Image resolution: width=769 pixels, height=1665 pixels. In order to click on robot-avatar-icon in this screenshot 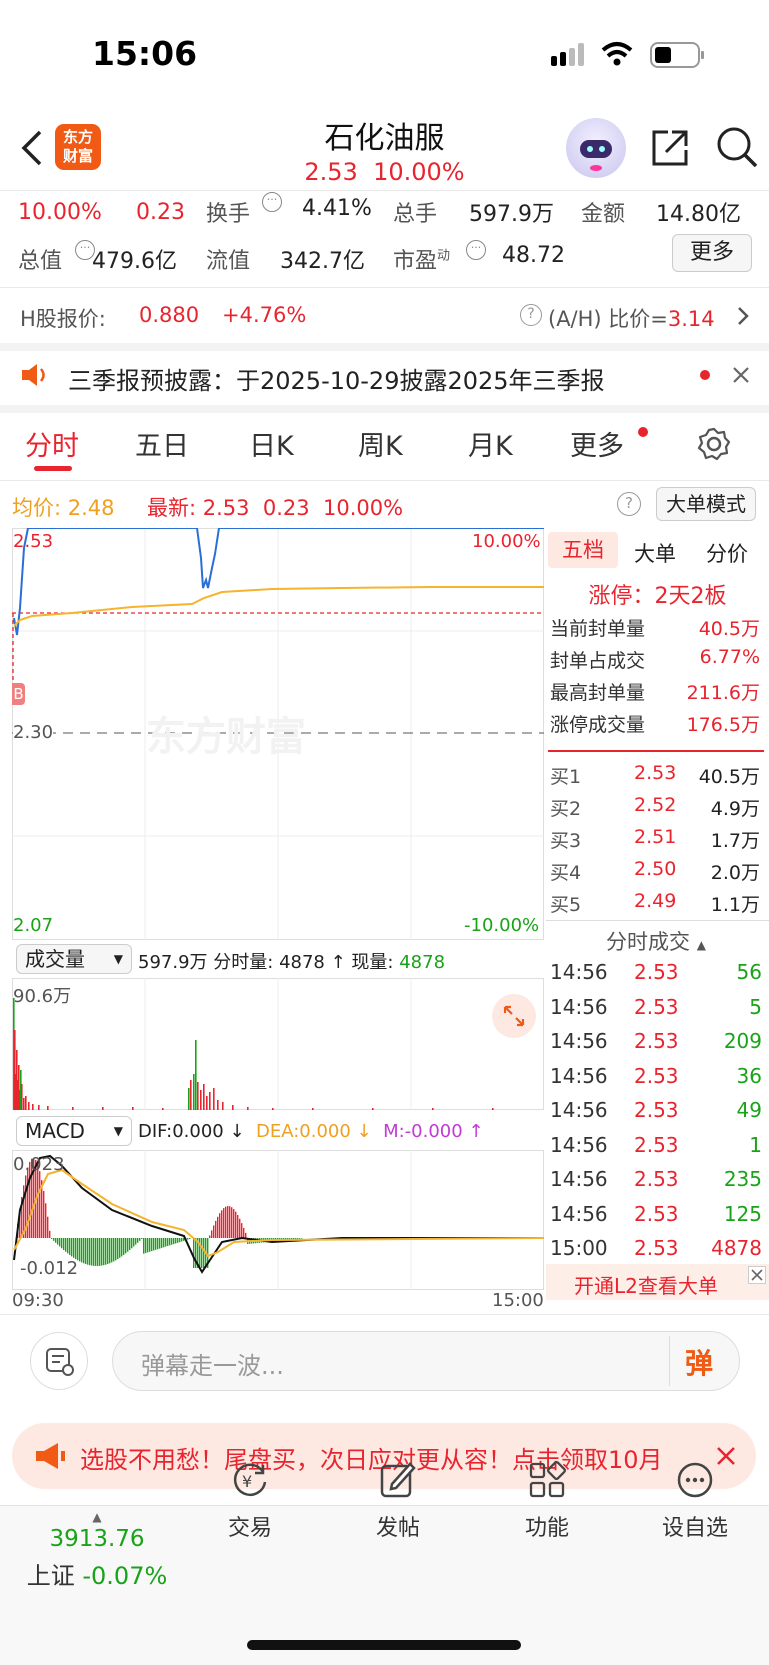, I will do `click(596, 148)`.